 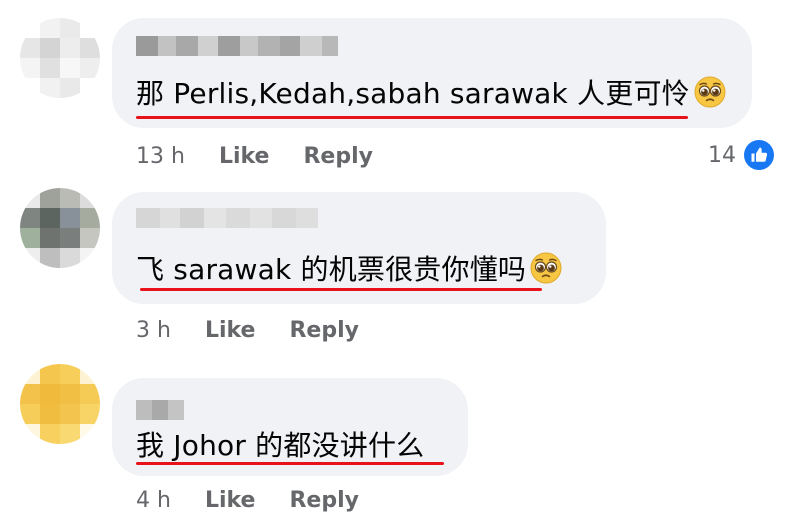 I want to click on comment-actions: 3 h Like Reply, so click(x=247, y=330).